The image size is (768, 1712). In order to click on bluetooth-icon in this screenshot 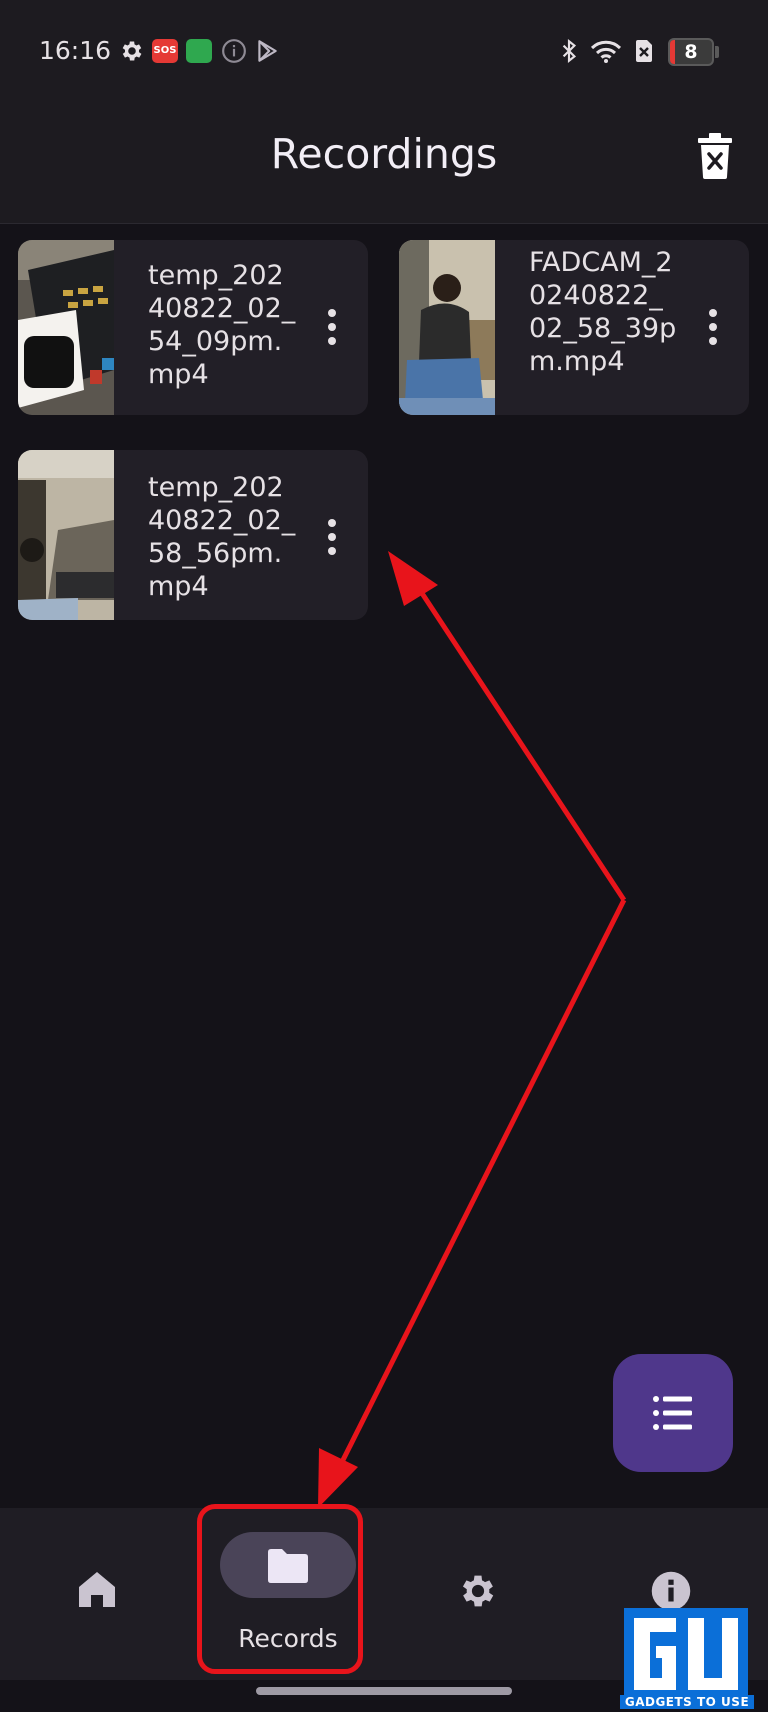, I will do `click(569, 51)`.